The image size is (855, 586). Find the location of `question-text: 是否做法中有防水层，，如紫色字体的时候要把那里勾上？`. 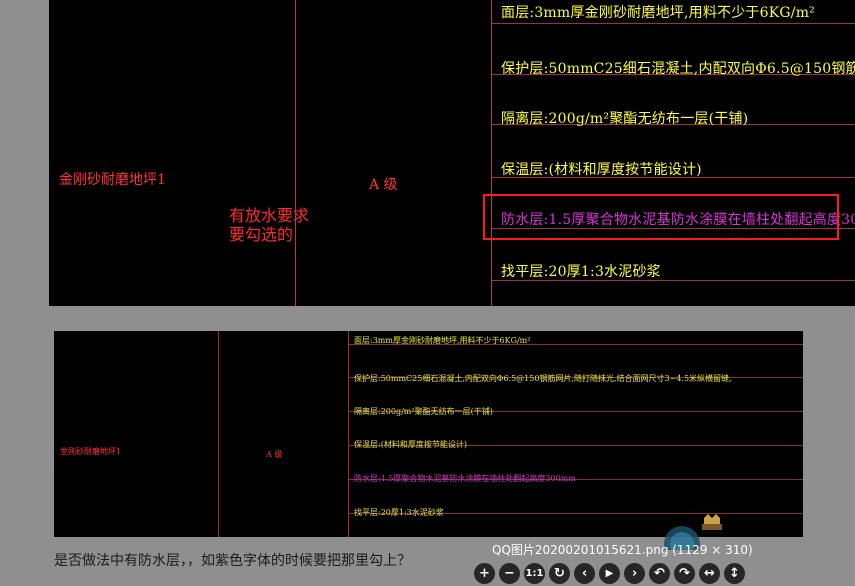

question-text: 是否做法中有防水层，，如紫色字体的时候要把那里勾上？ is located at coordinates (232, 561).